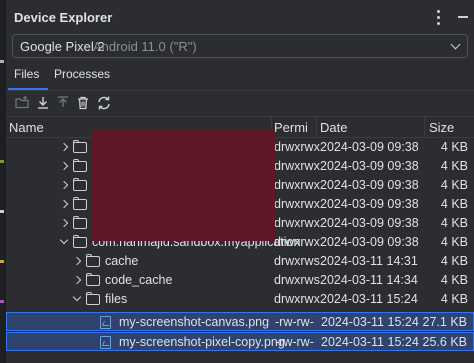 This screenshot has height=363, width=474. What do you see at coordinates (145, 46) in the screenshot?
I see `device-os: Android 11.0 ("R")` at bounding box center [145, 46].